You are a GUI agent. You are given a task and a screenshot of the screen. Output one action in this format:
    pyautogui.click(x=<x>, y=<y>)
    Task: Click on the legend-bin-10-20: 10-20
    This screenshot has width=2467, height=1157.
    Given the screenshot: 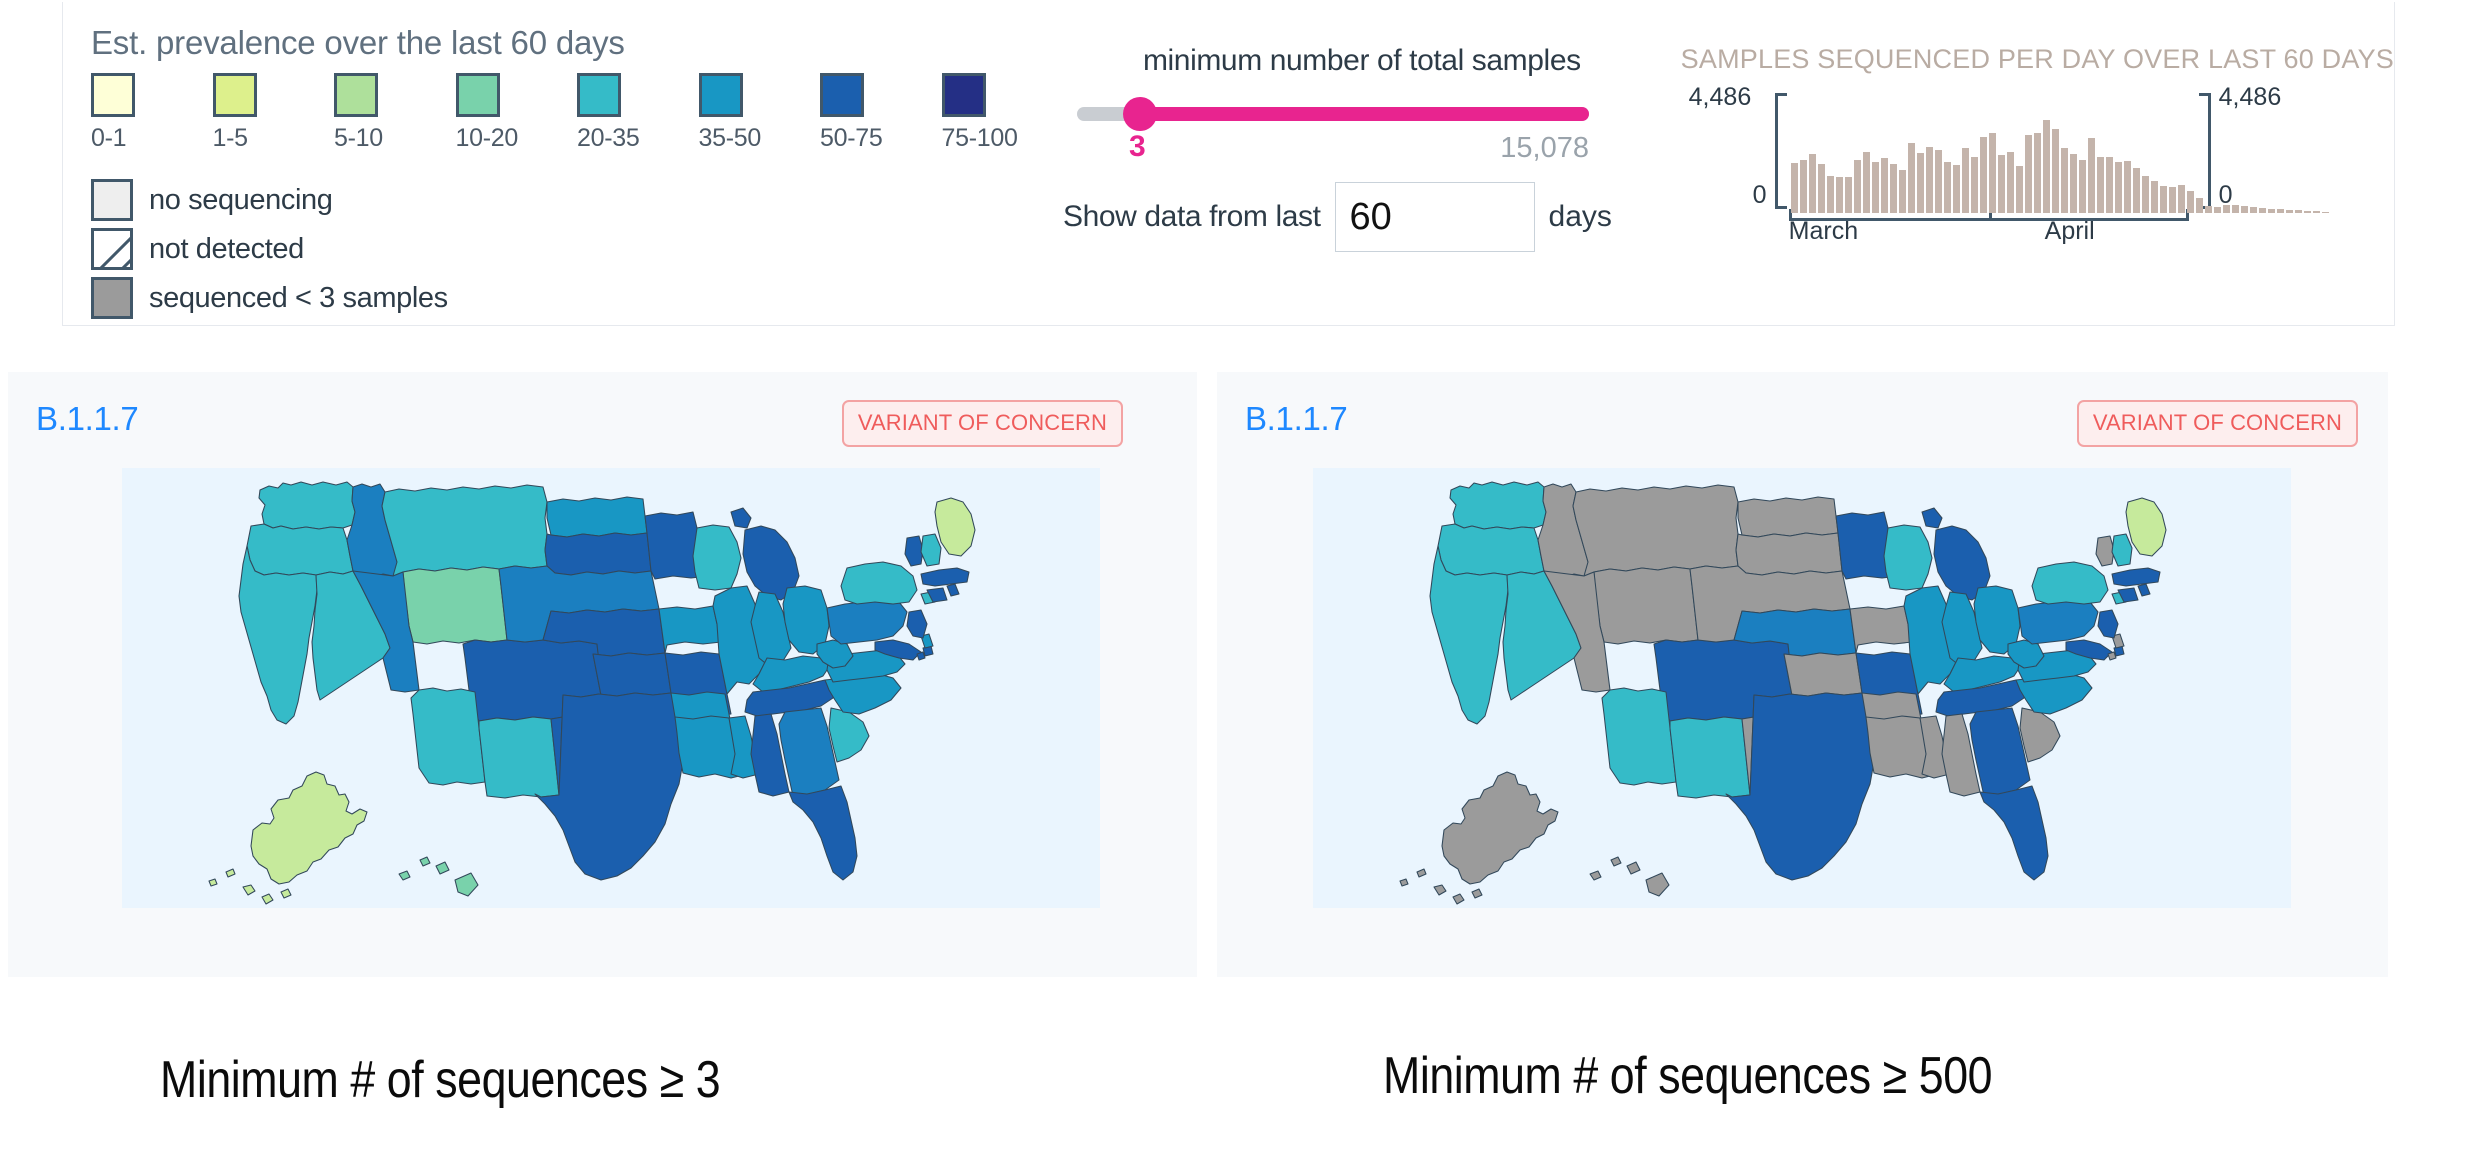 What is the action you would take?
    pyautogui.click(x=516, y=113)
    